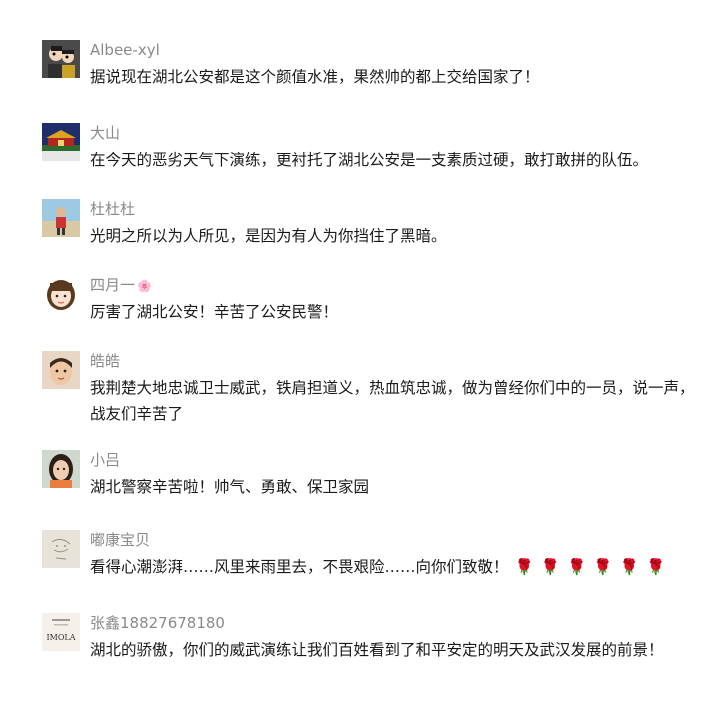 The width and height of the screenshot is (720, 710). I want to click on flower-icon: 🌸, so click(144, 286).